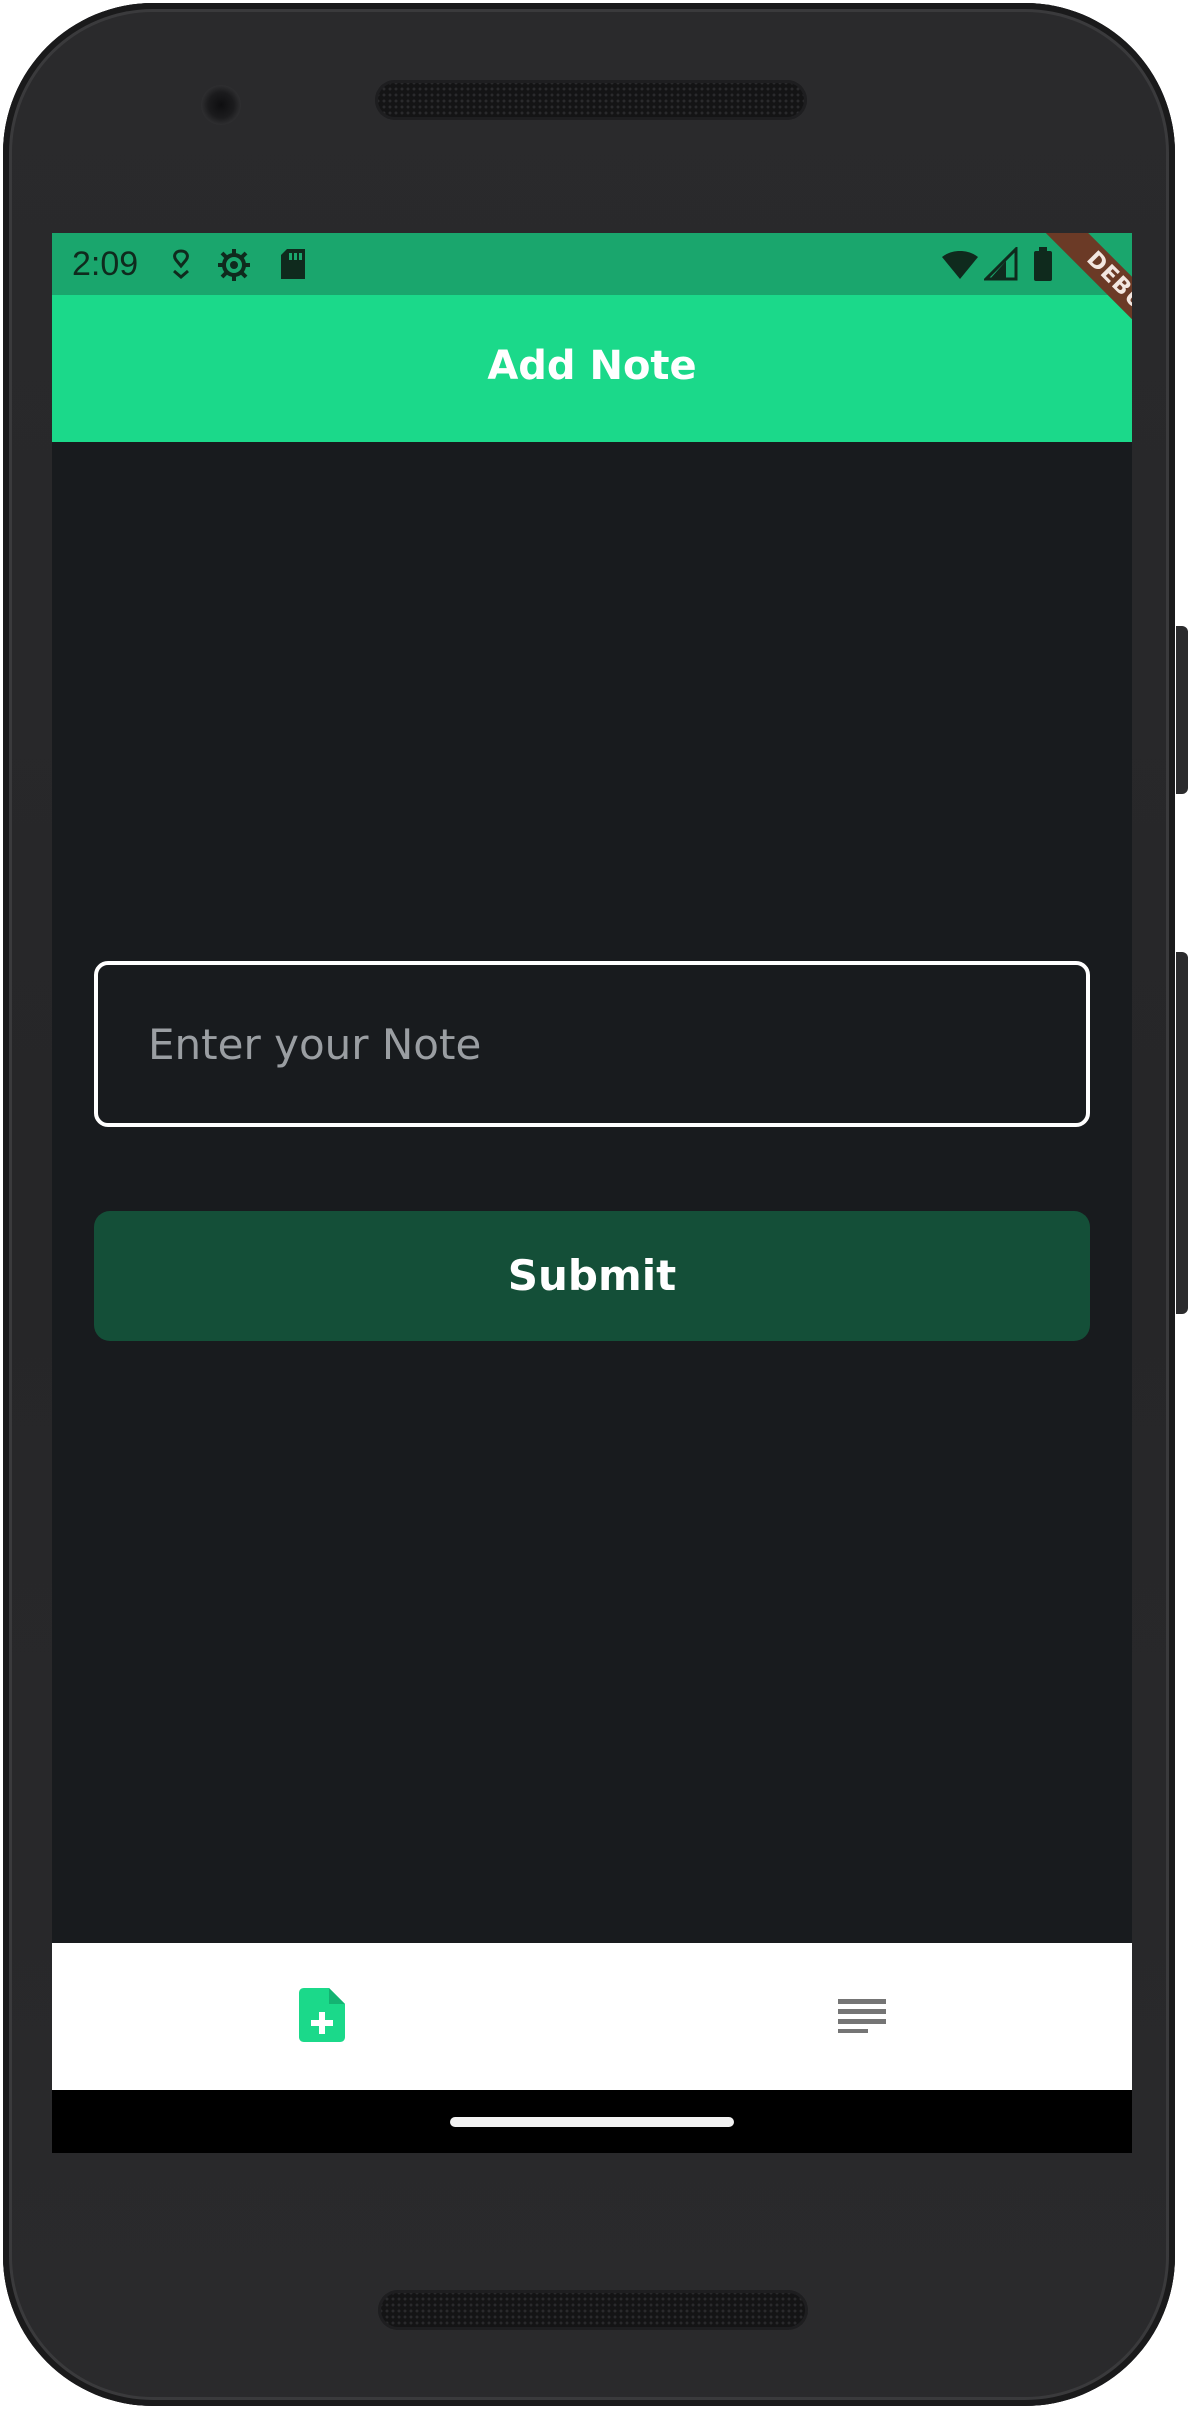  I want to click on status-time: 2:09, so click(105, 264).